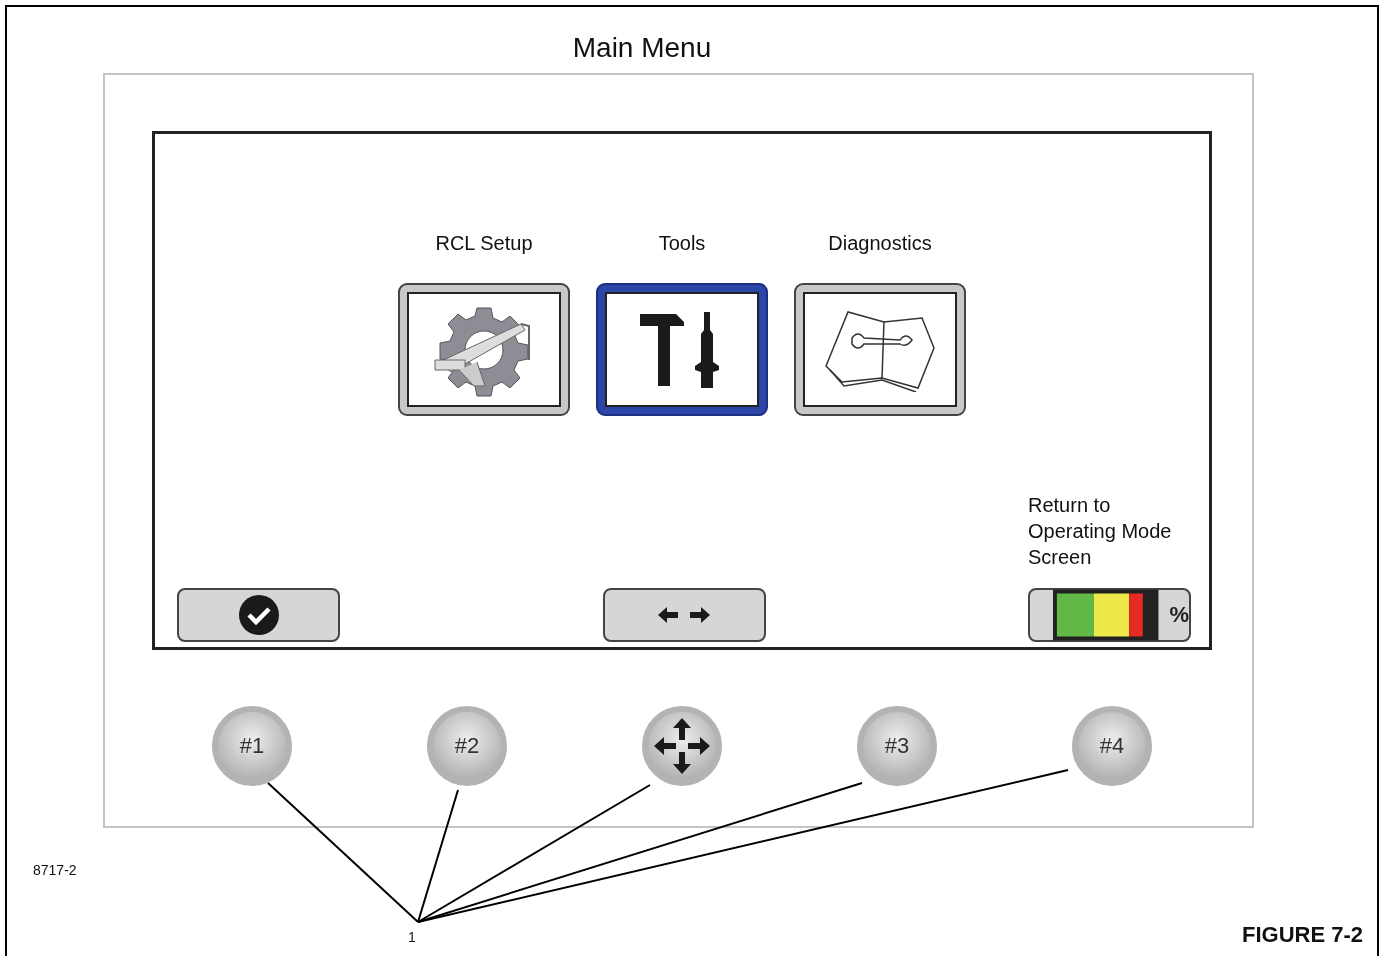 This screenshot has width=1384, height=956. I want to click on operating-mode-soft-key: %, so click(1109, 615).